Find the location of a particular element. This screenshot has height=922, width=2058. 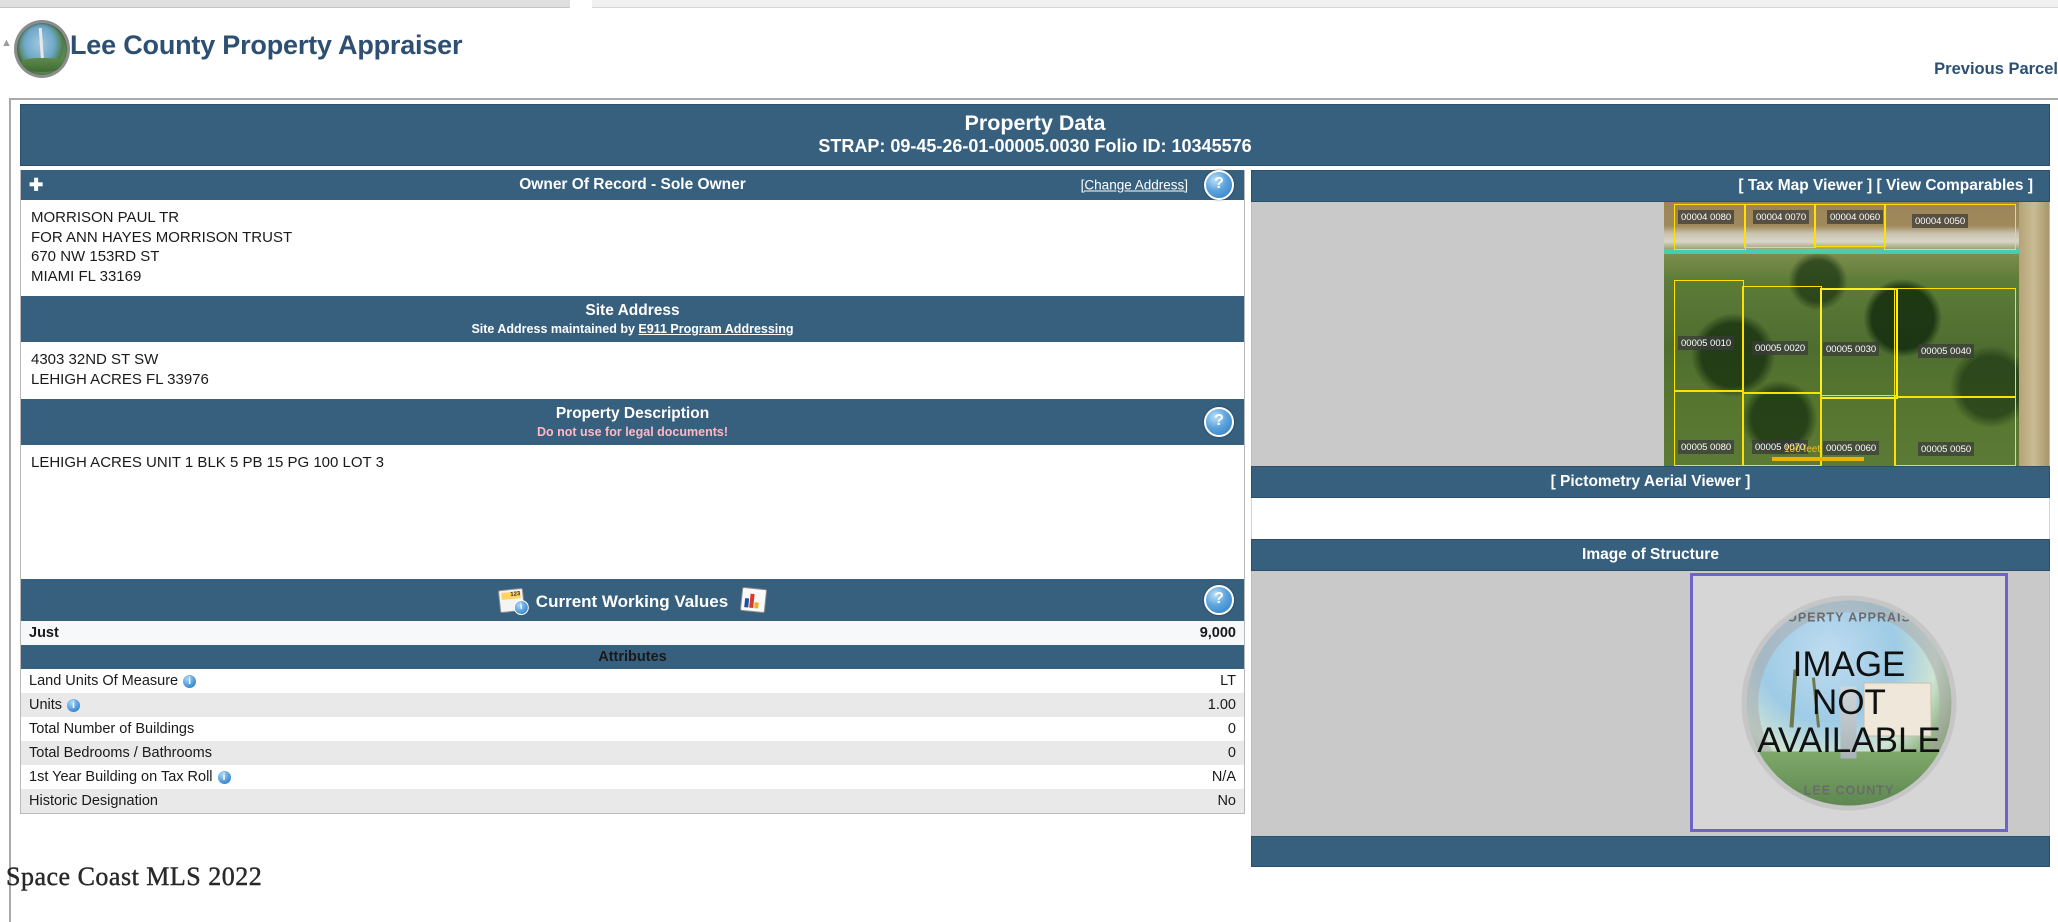

browser-tab-strip-left is located at coordinates (285, 4).